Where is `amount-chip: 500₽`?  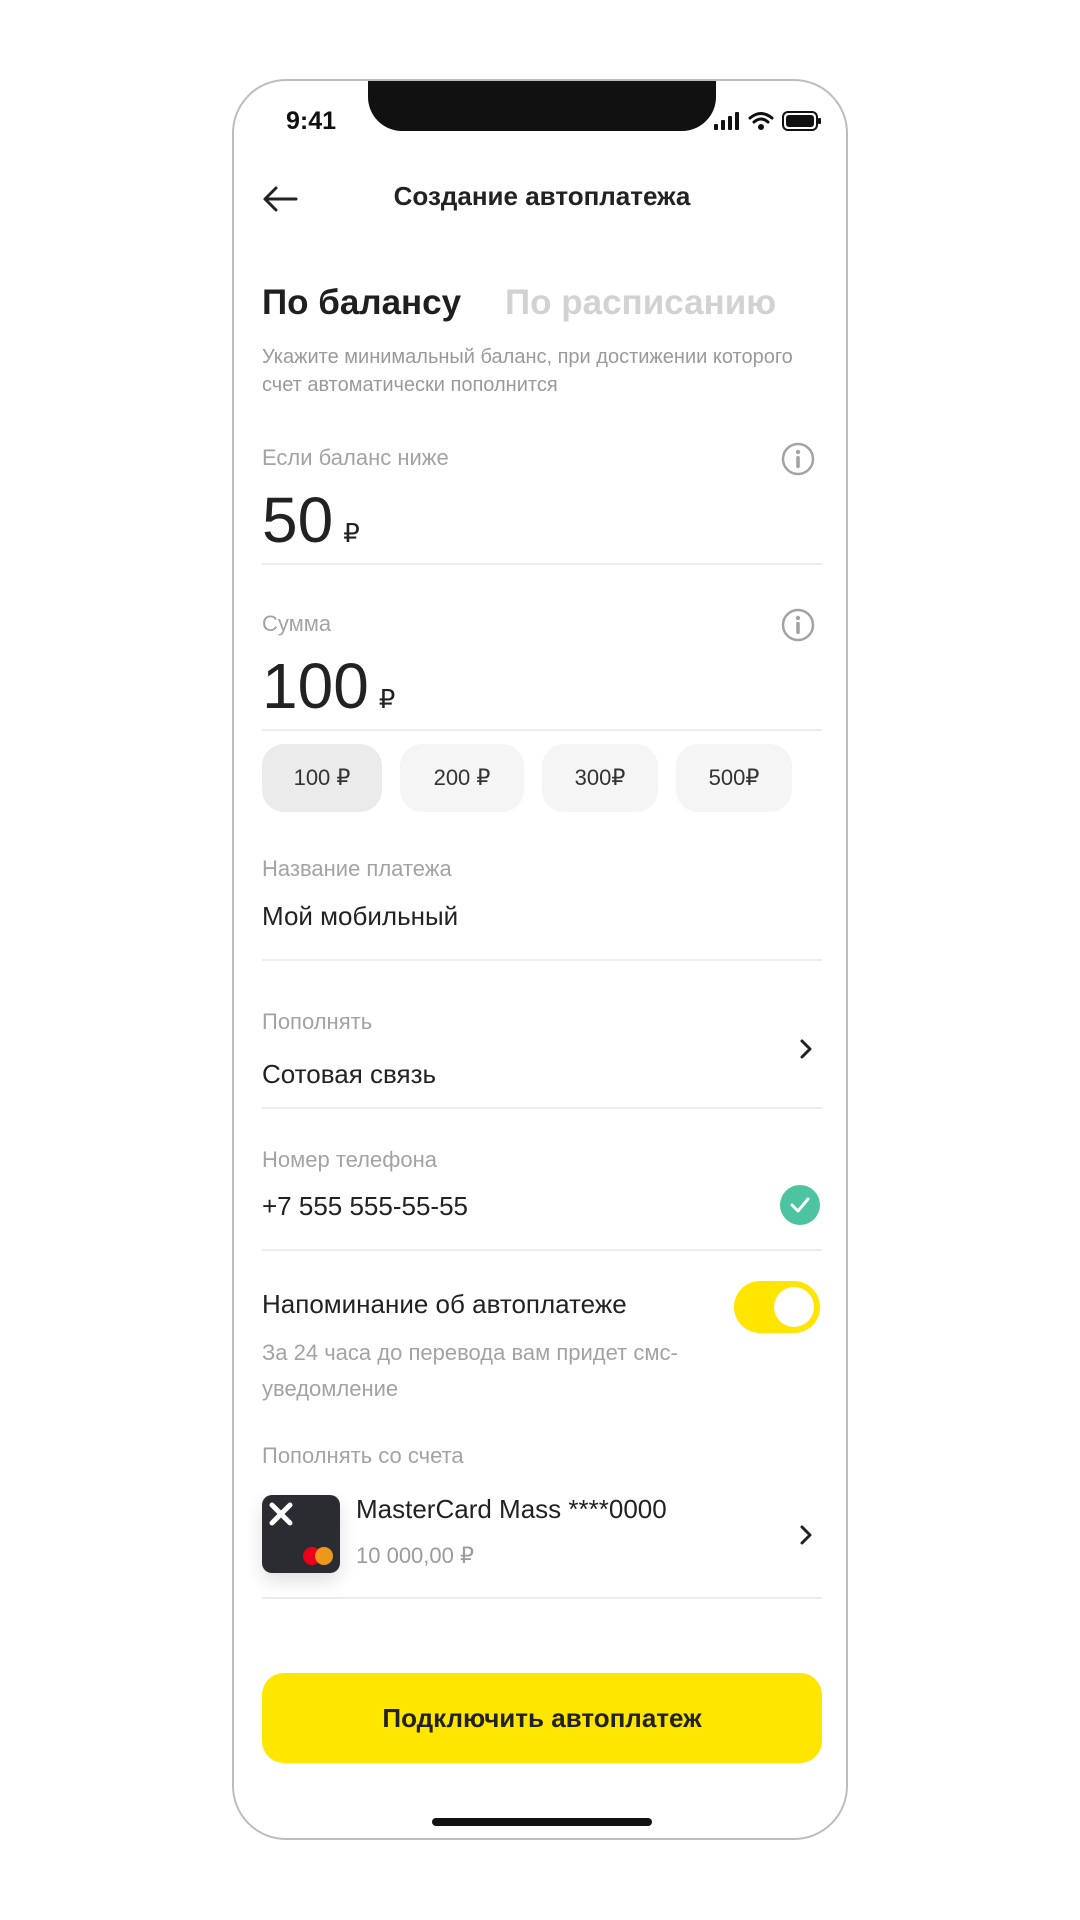
amount-chip: 500₽ is located at coordinates (734, 778).